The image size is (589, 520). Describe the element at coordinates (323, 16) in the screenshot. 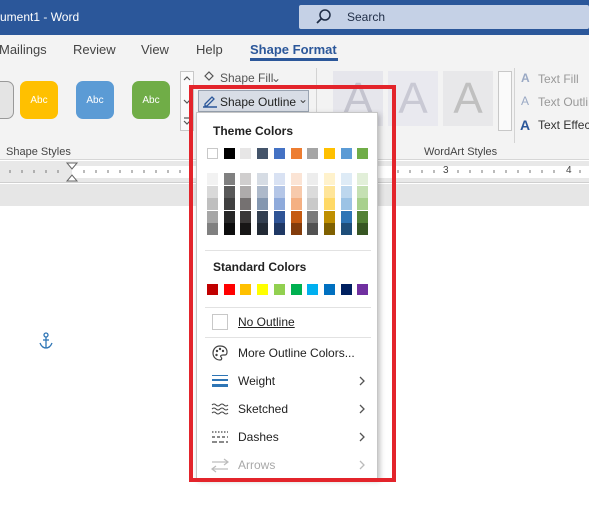

I see `search-icon` at that location.